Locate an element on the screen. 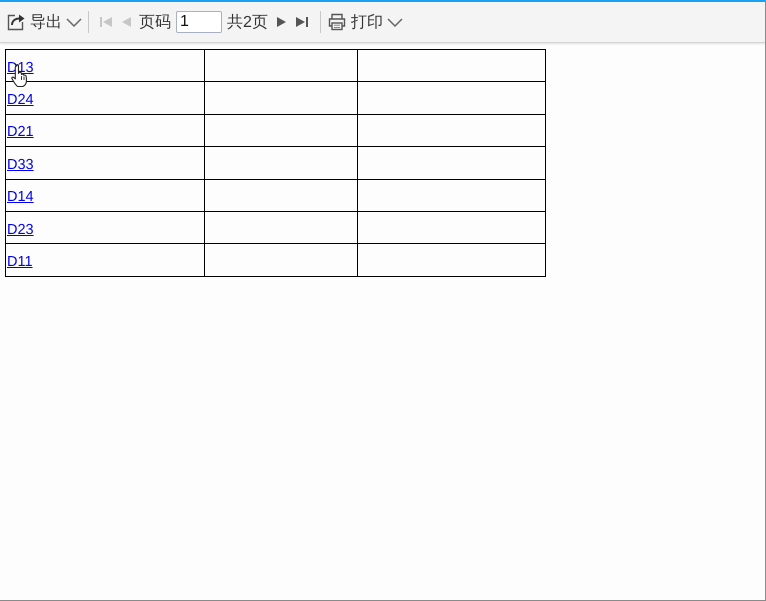 The width and height of the screenshot is (766, 601). report-link: D11 is located at coordinates (20, 262).